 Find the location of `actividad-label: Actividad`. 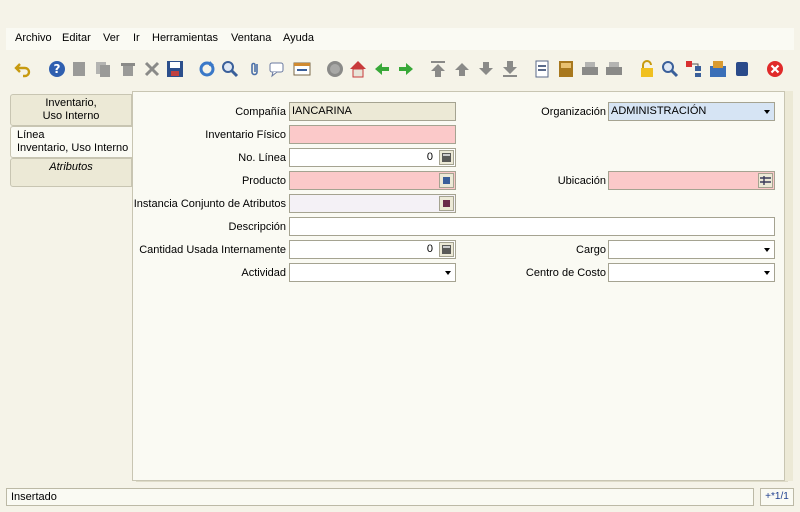

actividad-label: Actividad is located at coordinates (263, 273).